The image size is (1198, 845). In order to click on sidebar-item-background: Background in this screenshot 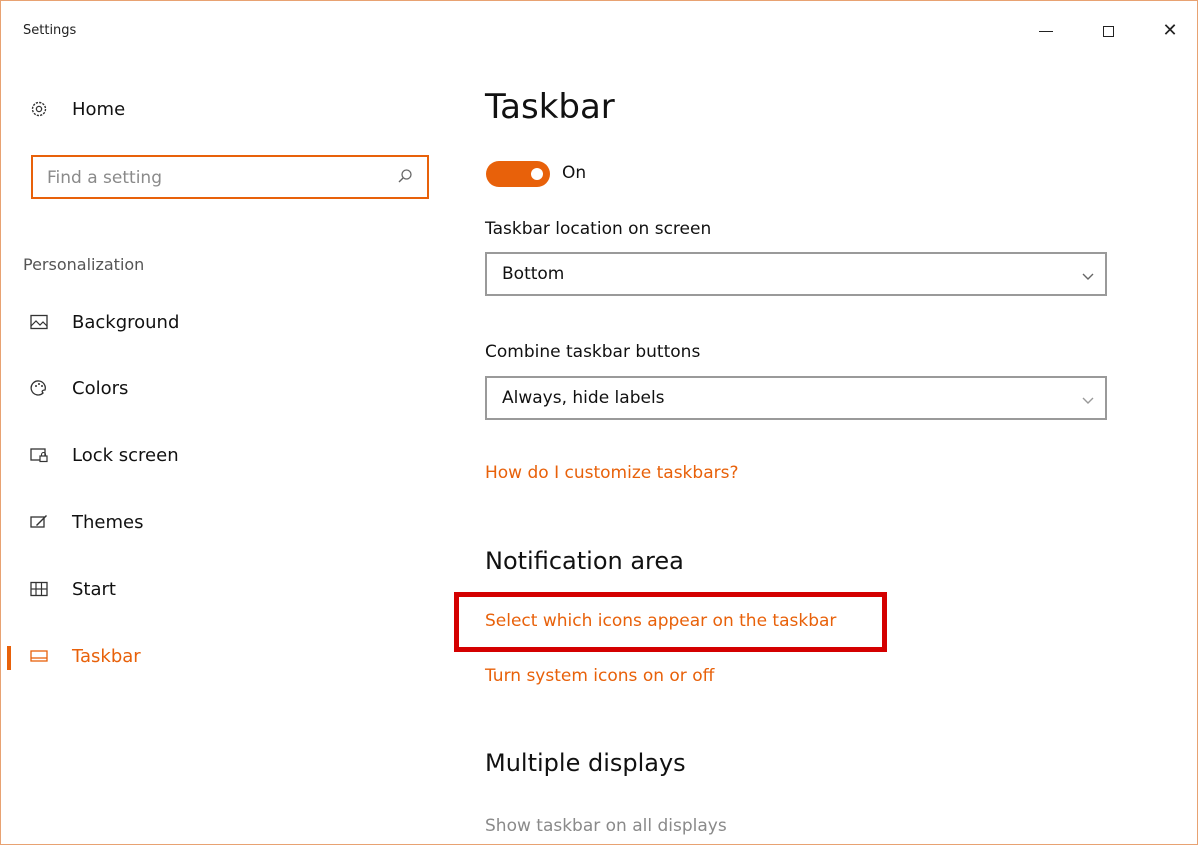, I will do `click(221, 322)`.